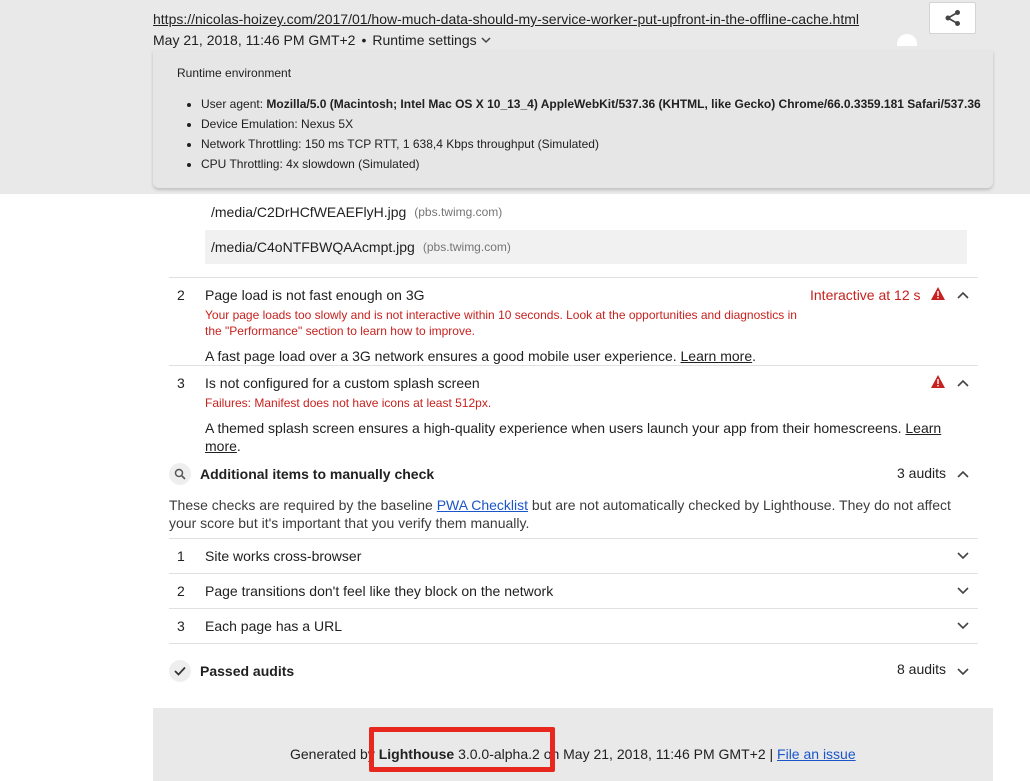  I want to click on file-issue-link: File an issue, so click(816, 754).